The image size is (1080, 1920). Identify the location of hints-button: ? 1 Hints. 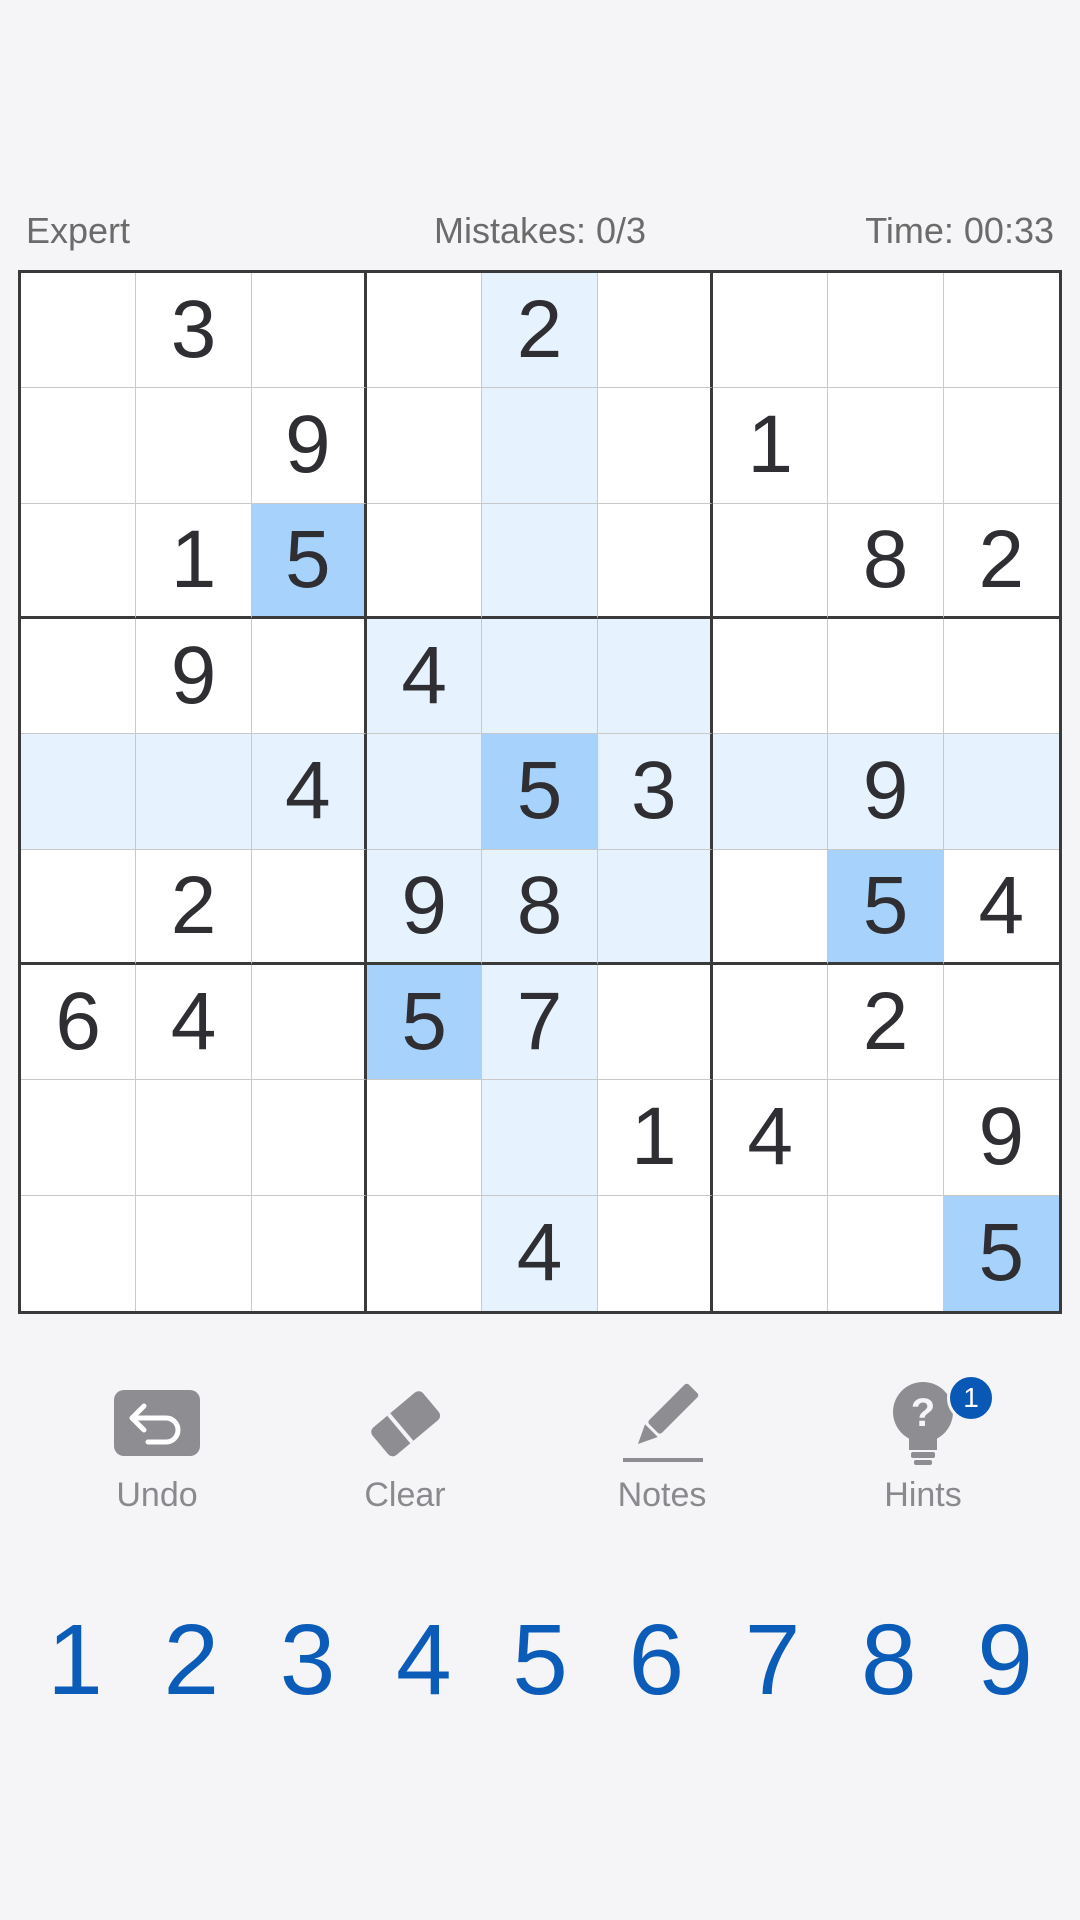
(923, 1444).